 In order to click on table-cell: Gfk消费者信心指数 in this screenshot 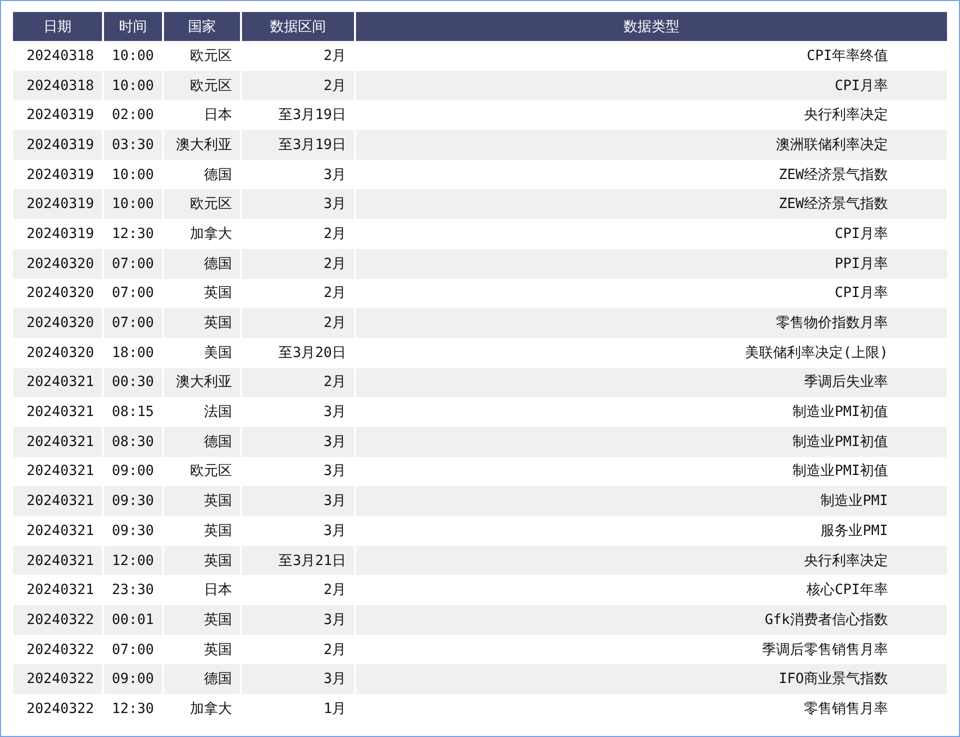, I will do `click(651, 620)`.